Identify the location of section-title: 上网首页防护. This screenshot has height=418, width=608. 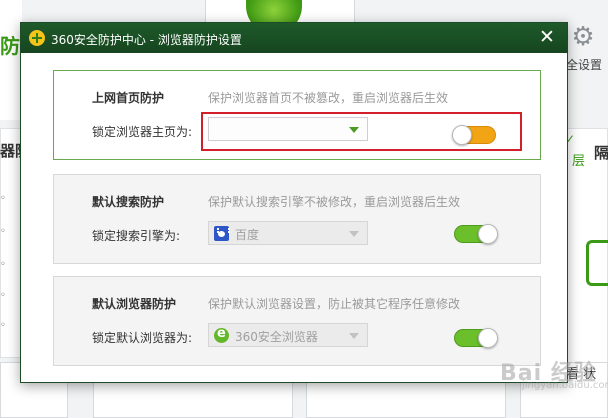
(128, 98).